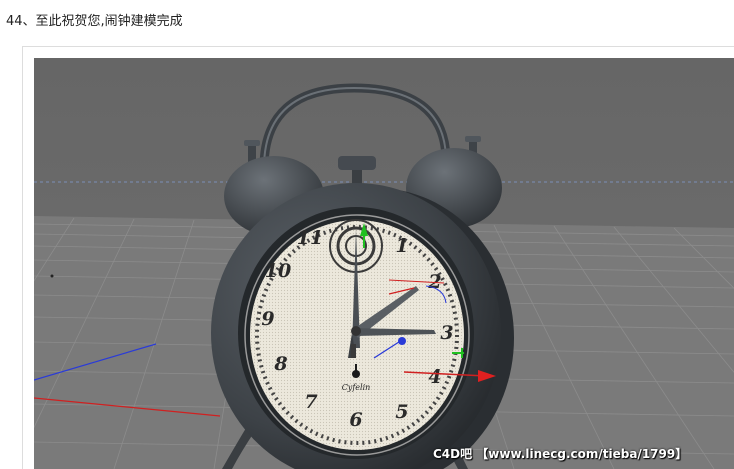 Image resolution: width=734 pixels, height=469 pixels. What do you see at coordinates (267, 319) in the screenshot?
I see `numeral-9: 9` at bounding box center [267, 319].